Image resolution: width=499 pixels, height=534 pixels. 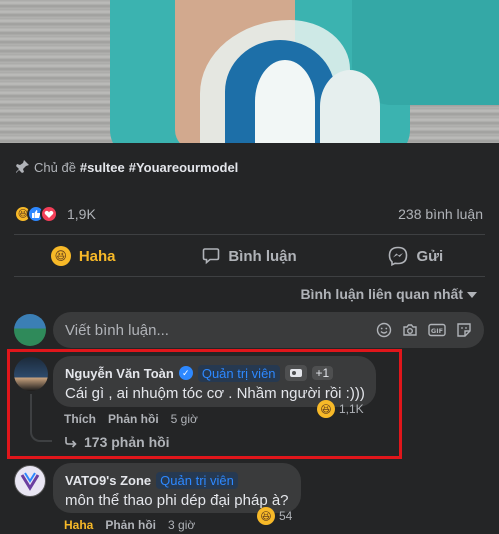 I want to click on love-icon, so click(x=49, y=214).